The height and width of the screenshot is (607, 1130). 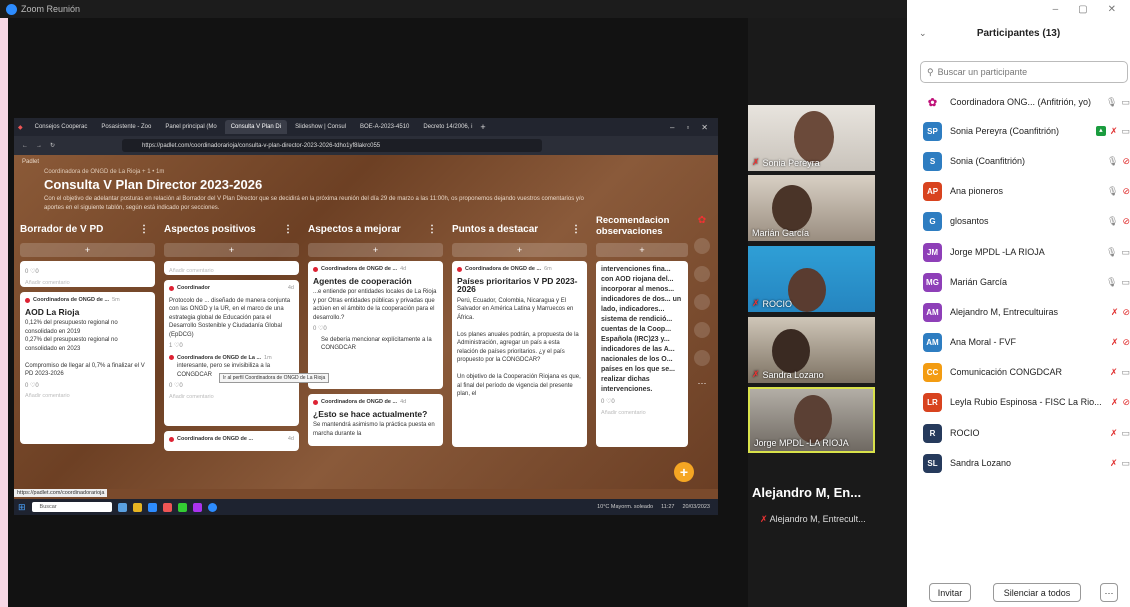 What do you see at coordinates (702, 246) in the screenshot?
I see `share-icon` at bounding box center [702, 246].